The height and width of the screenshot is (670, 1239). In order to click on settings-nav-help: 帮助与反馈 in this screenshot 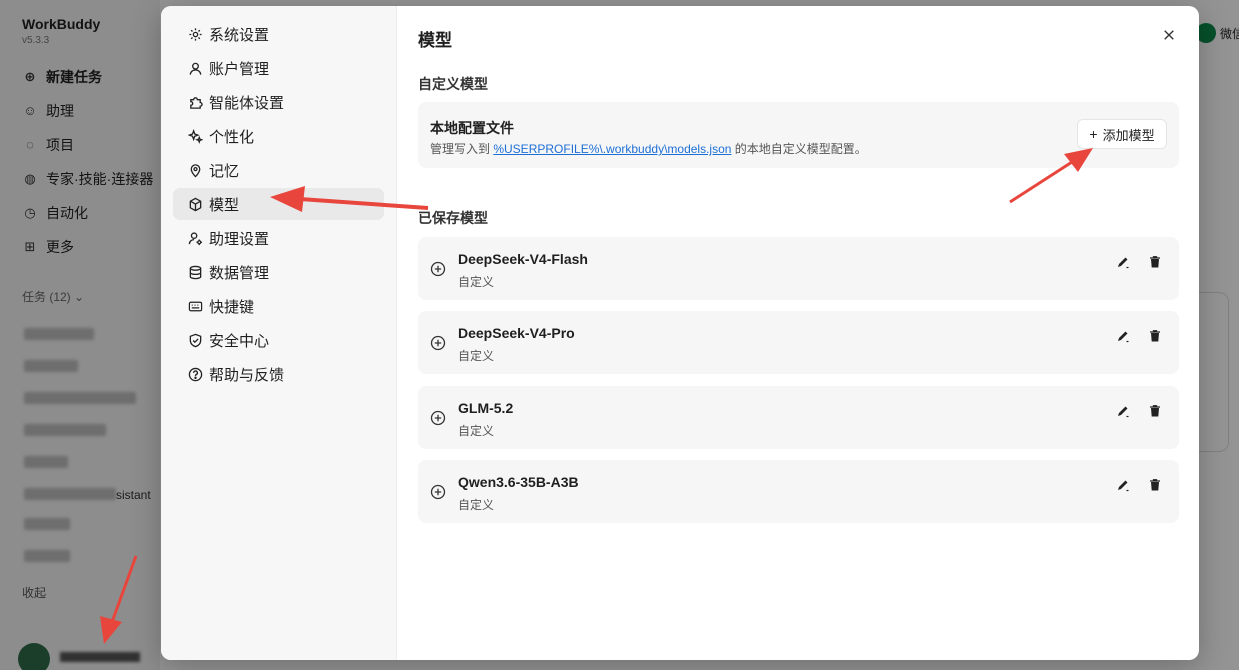, I will do `click(278, 374)`.